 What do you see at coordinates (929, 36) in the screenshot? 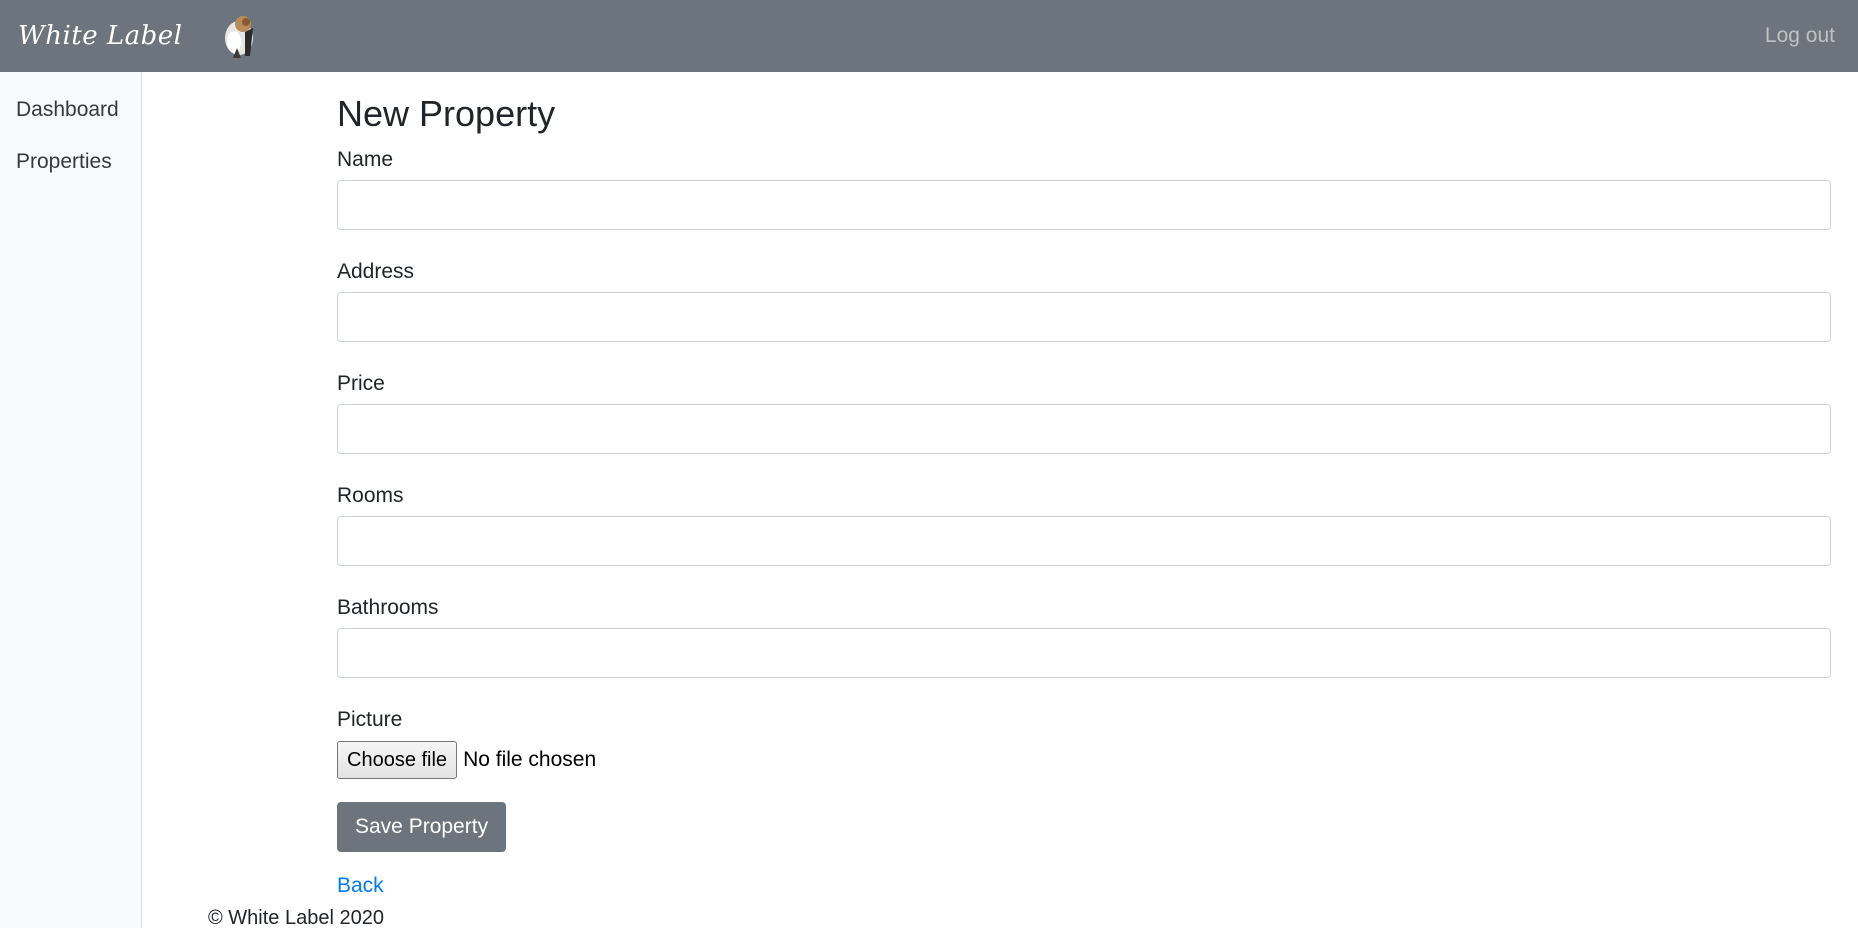
I see `top-navbar: White Label Log out` at bounding box center [929, 36].